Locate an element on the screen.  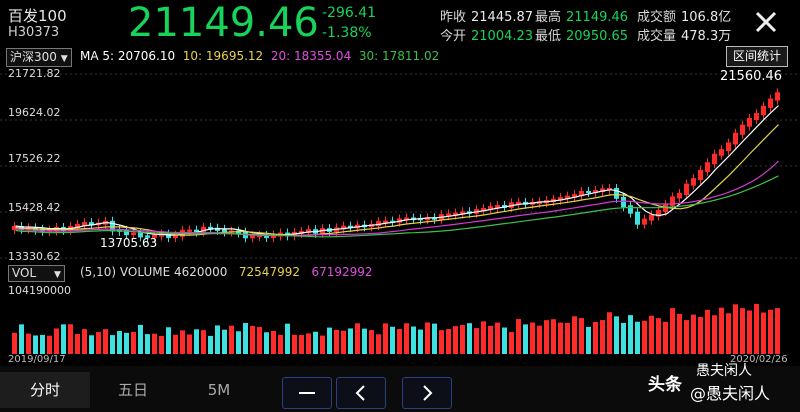
stat-turnover: 成交额 106.8亿 is located at coordinates (684, 15).